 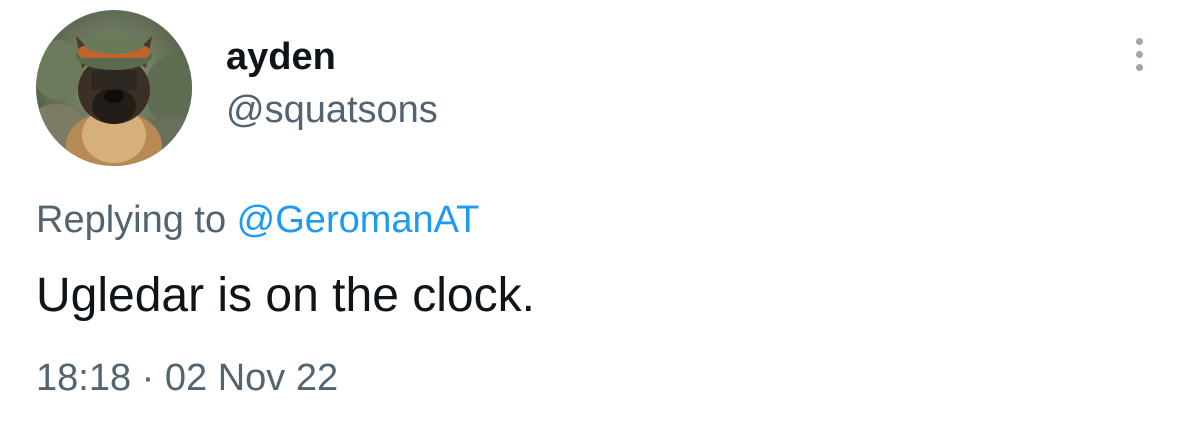 I want to click on avatar, so click(x=114, y=88).